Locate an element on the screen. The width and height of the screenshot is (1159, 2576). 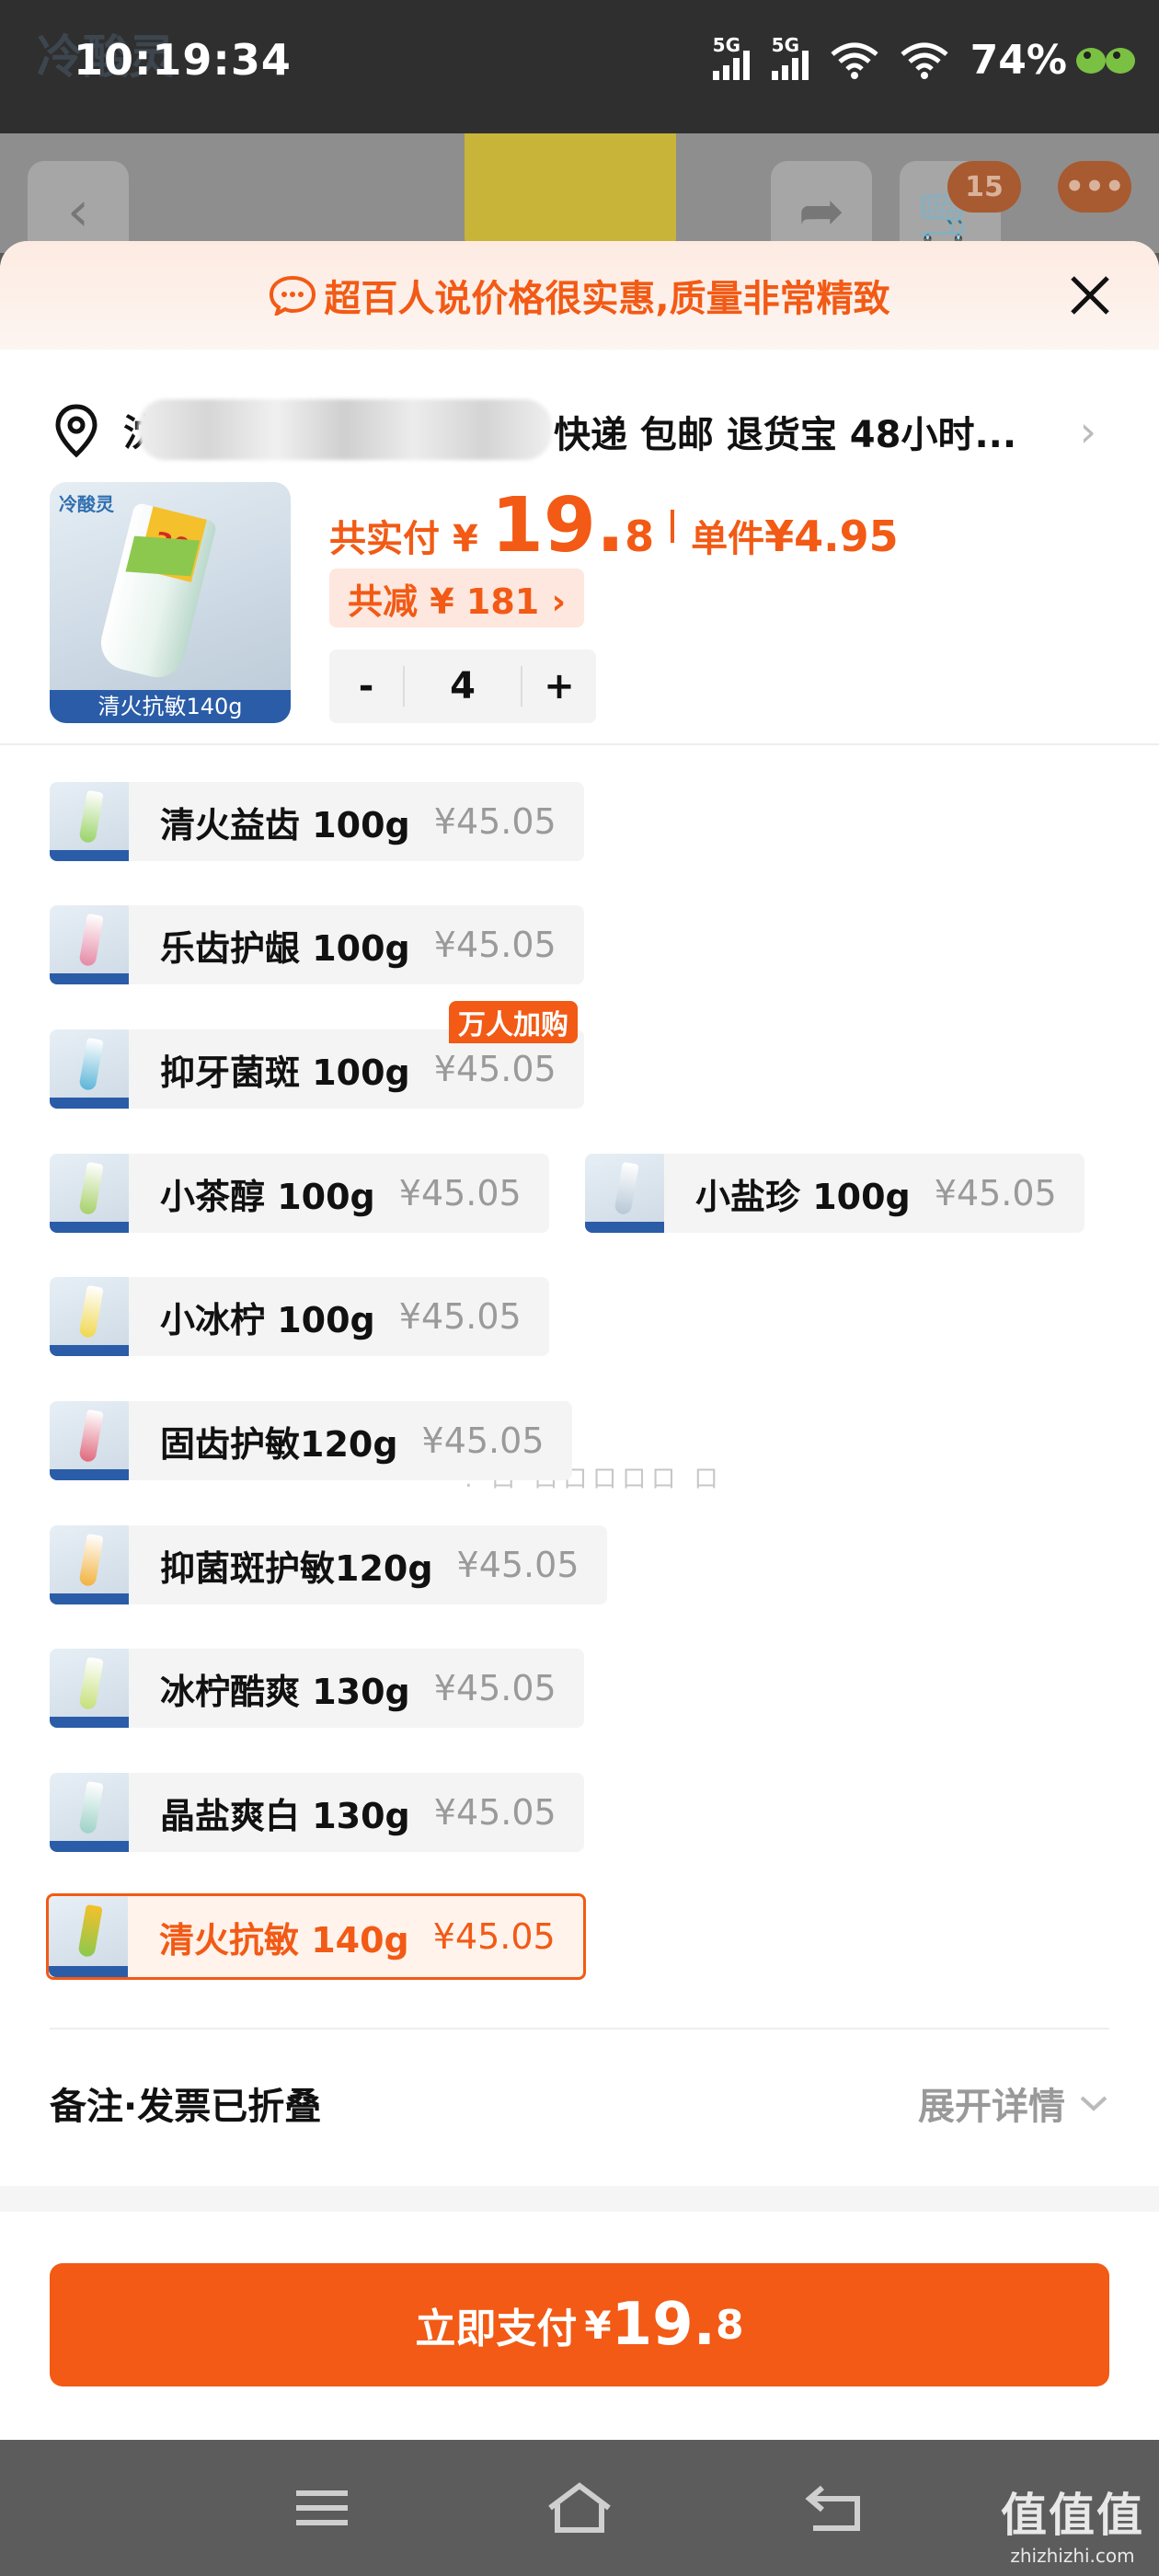
cell-signal-icon: 5G is located at coordinates (731, 57).